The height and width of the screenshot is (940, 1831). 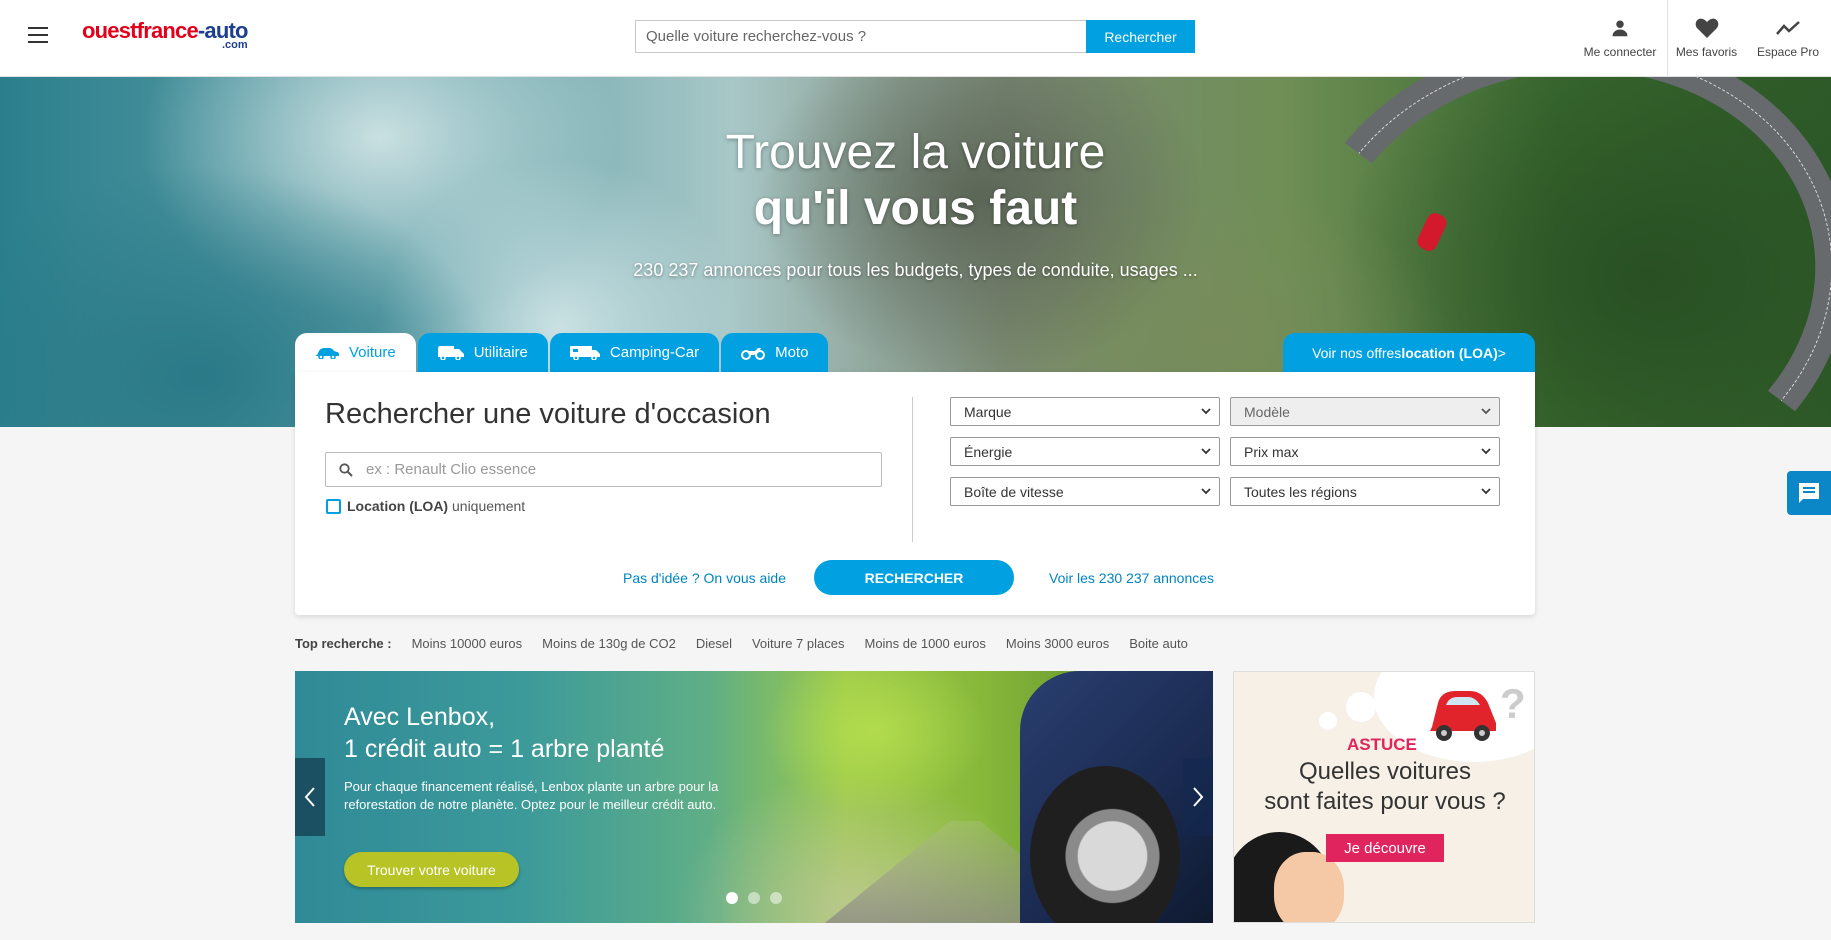 I want to click on pro-space-label: Espace Pro, so click(x=1788, y=52).